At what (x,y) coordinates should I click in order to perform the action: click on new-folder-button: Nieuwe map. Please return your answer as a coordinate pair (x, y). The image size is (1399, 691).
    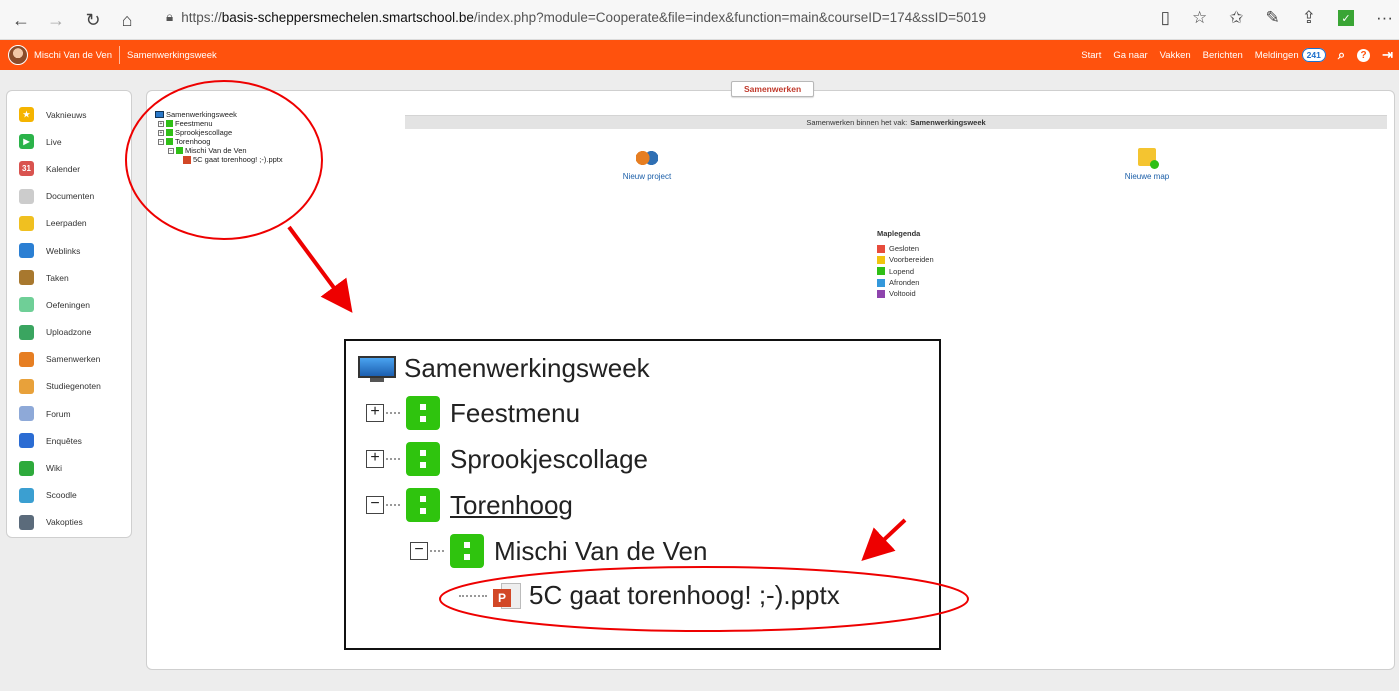
    Looking at the image, I should click on (1147, 164).